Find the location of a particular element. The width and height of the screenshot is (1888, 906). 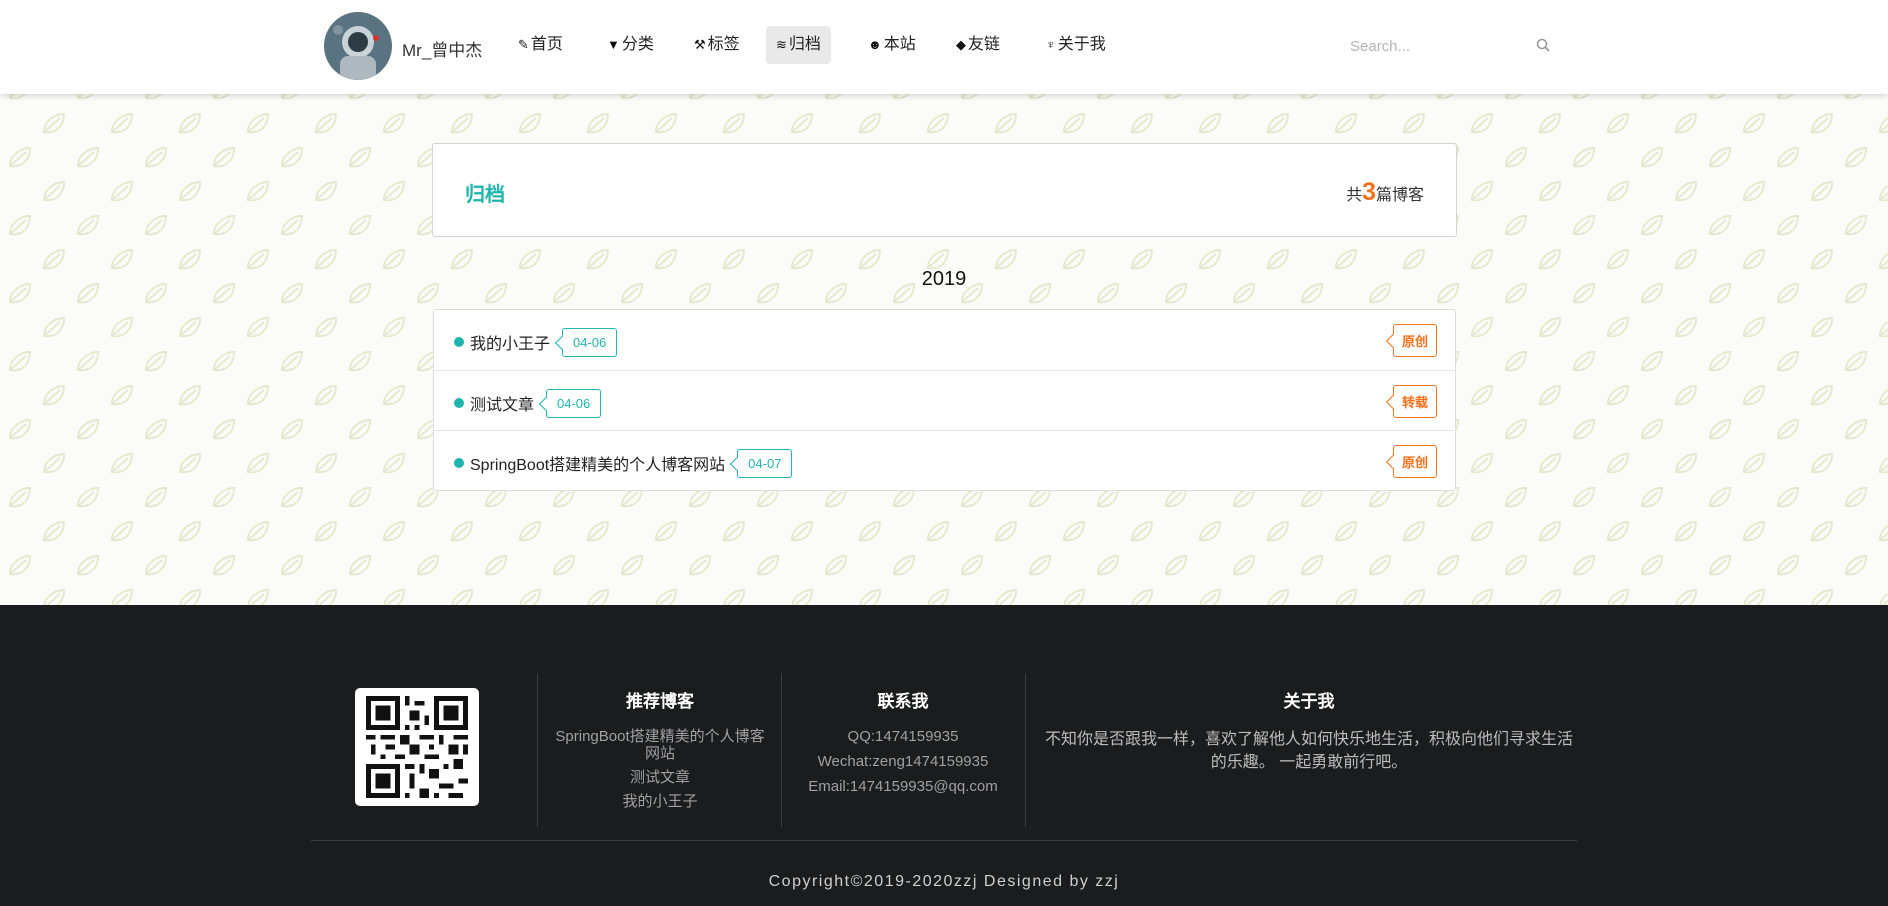

search-icon is located at coordinates (1543, 47).